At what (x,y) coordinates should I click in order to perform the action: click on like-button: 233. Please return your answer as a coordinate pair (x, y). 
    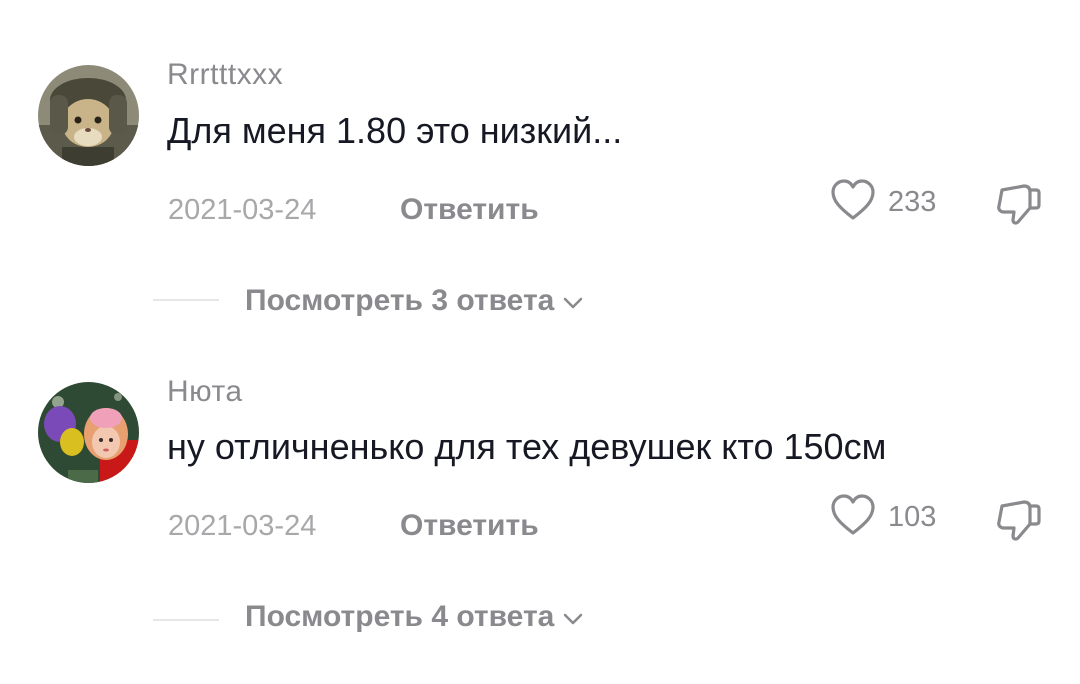
    Looking at the image, I should click on (883, 202).